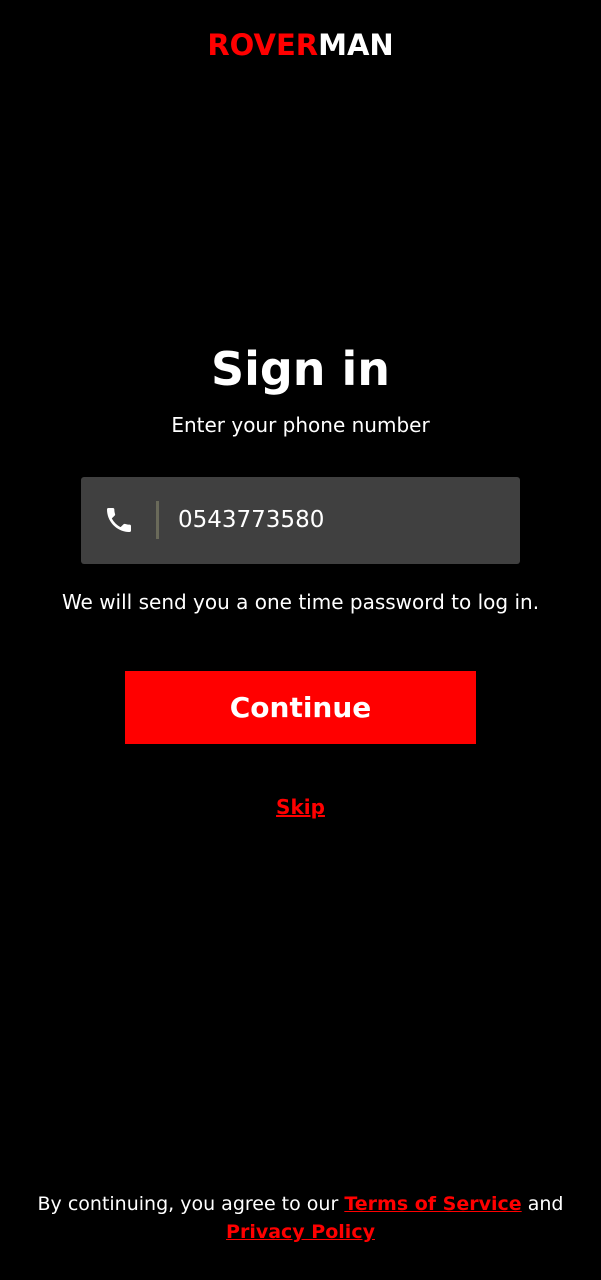 The width and height of the screenshot is (601, 1280). What do you see at coordinates (119, 520) in the screenshot?
I see `phone-icon` at bounding box center [119, 520].